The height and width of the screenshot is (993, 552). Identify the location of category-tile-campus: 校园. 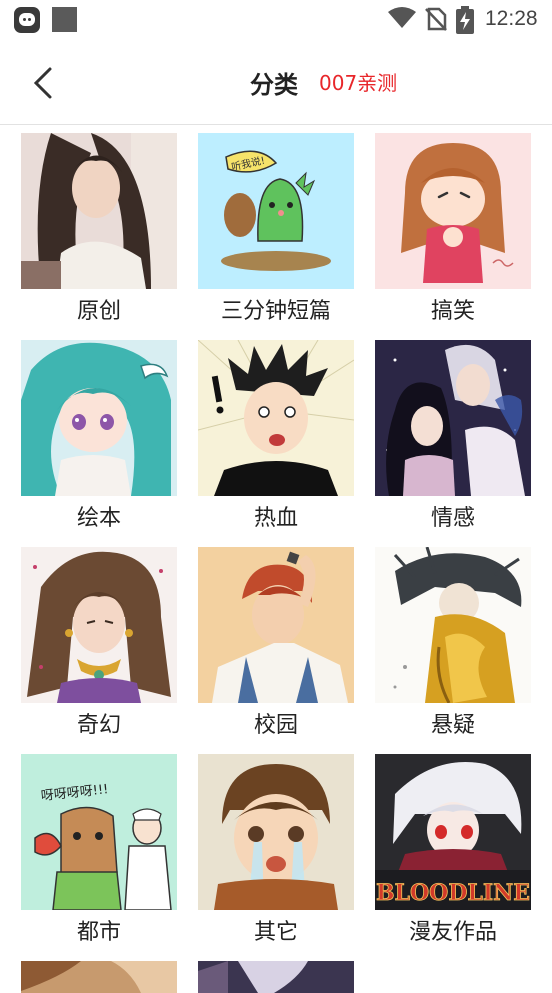
(276, 639).